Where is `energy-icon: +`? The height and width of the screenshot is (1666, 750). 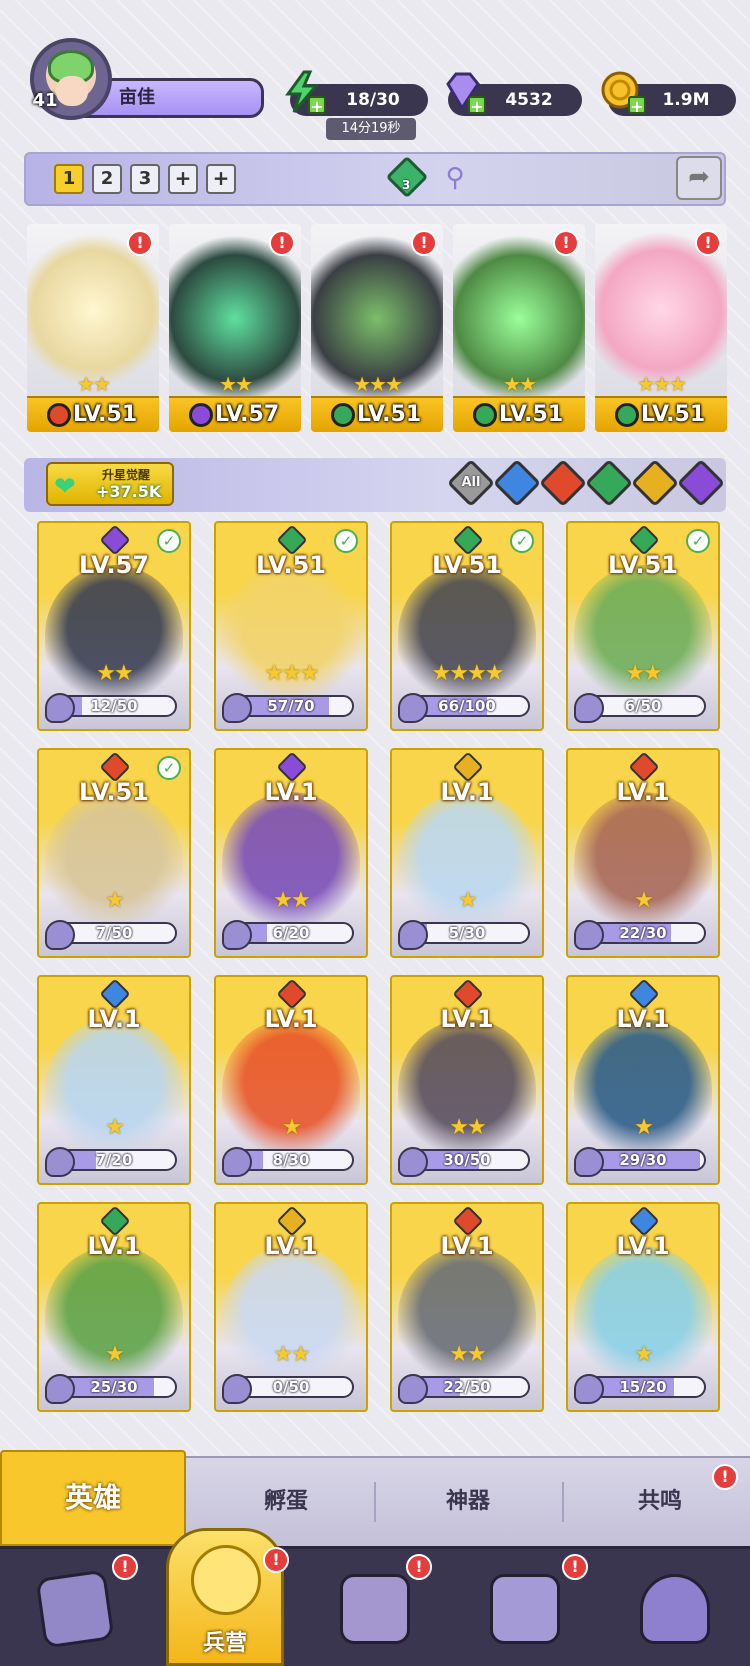
energy-icon: + is located at coordinates (303, 93).